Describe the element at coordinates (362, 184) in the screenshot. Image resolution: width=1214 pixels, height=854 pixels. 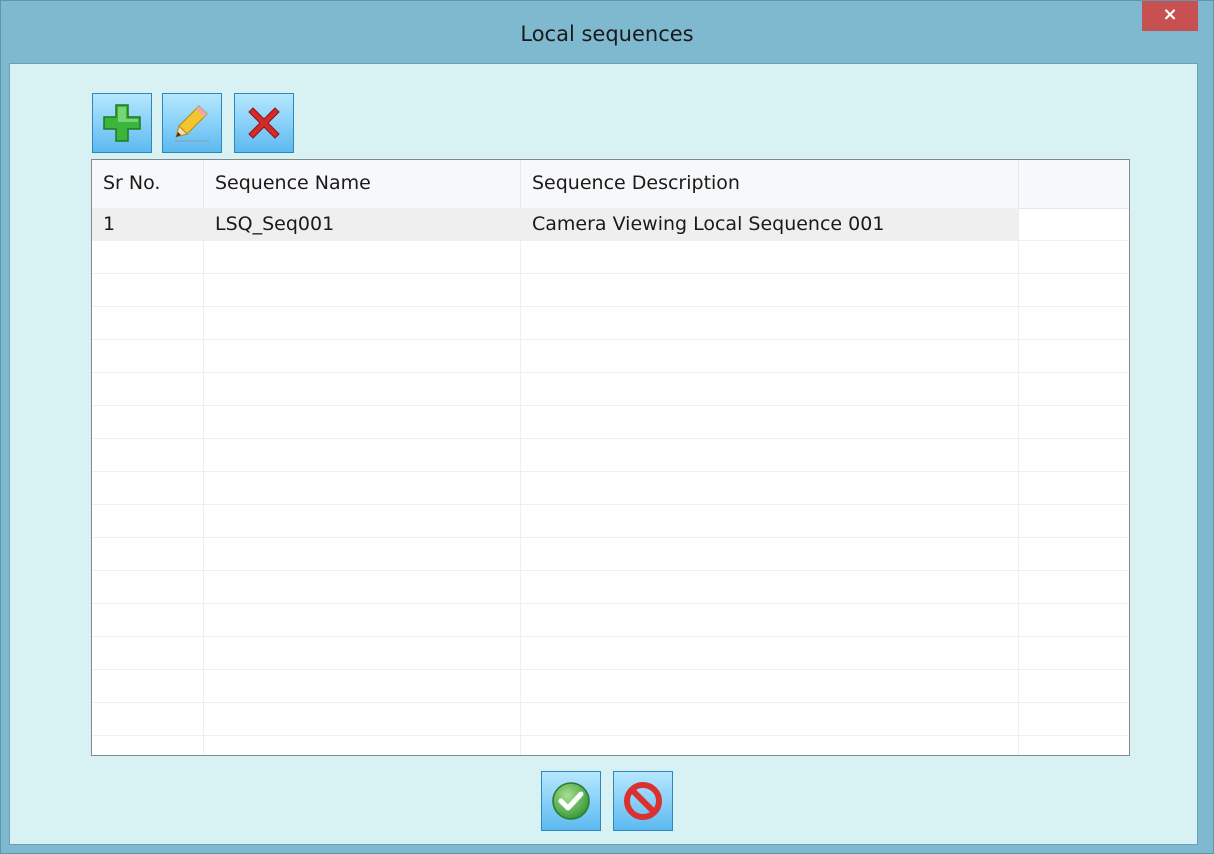
I see `column-header-sequence-name: Sequence Name` at that location.